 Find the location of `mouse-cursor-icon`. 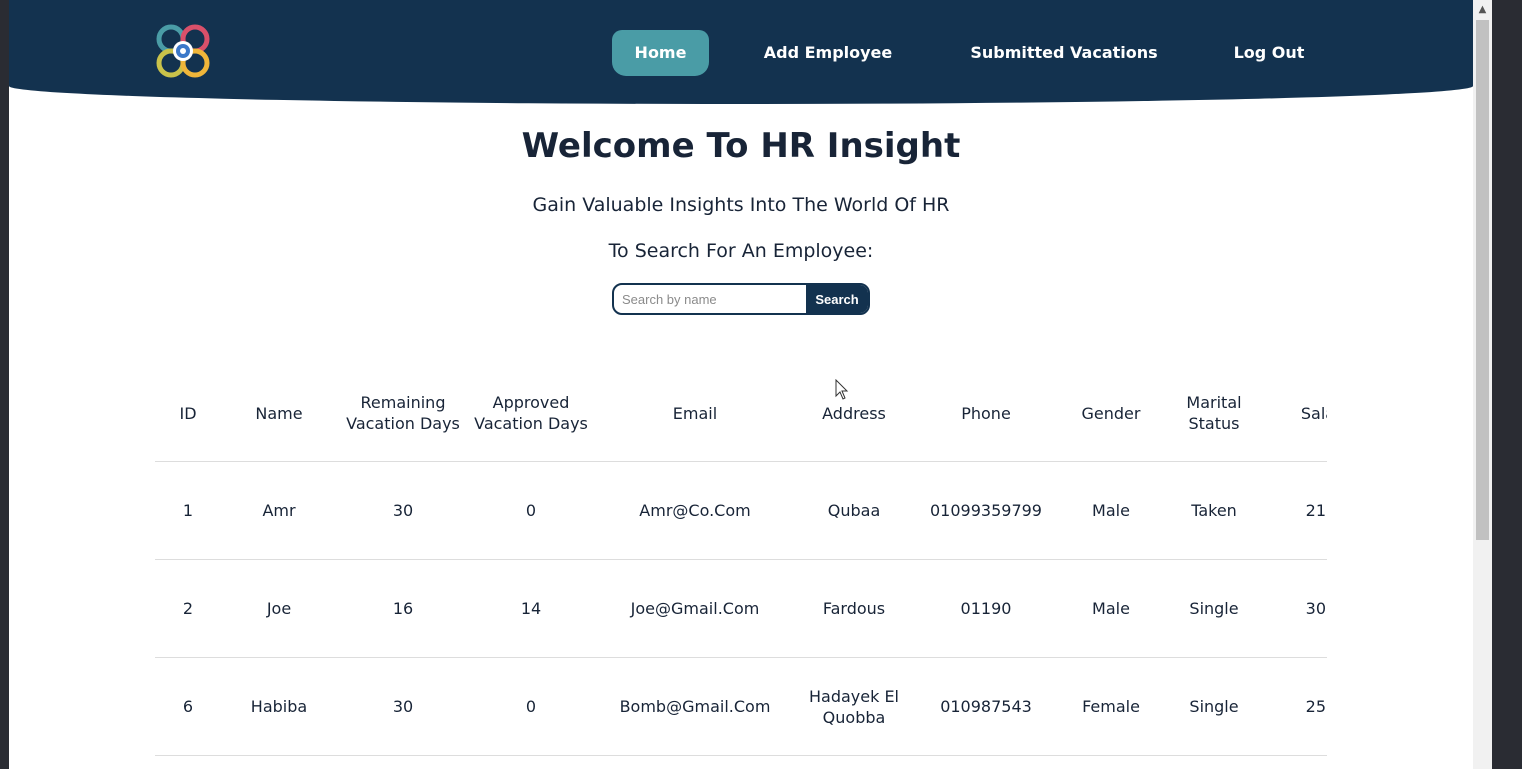

mouse-cursor-icon is located at coordinates (842, 389).